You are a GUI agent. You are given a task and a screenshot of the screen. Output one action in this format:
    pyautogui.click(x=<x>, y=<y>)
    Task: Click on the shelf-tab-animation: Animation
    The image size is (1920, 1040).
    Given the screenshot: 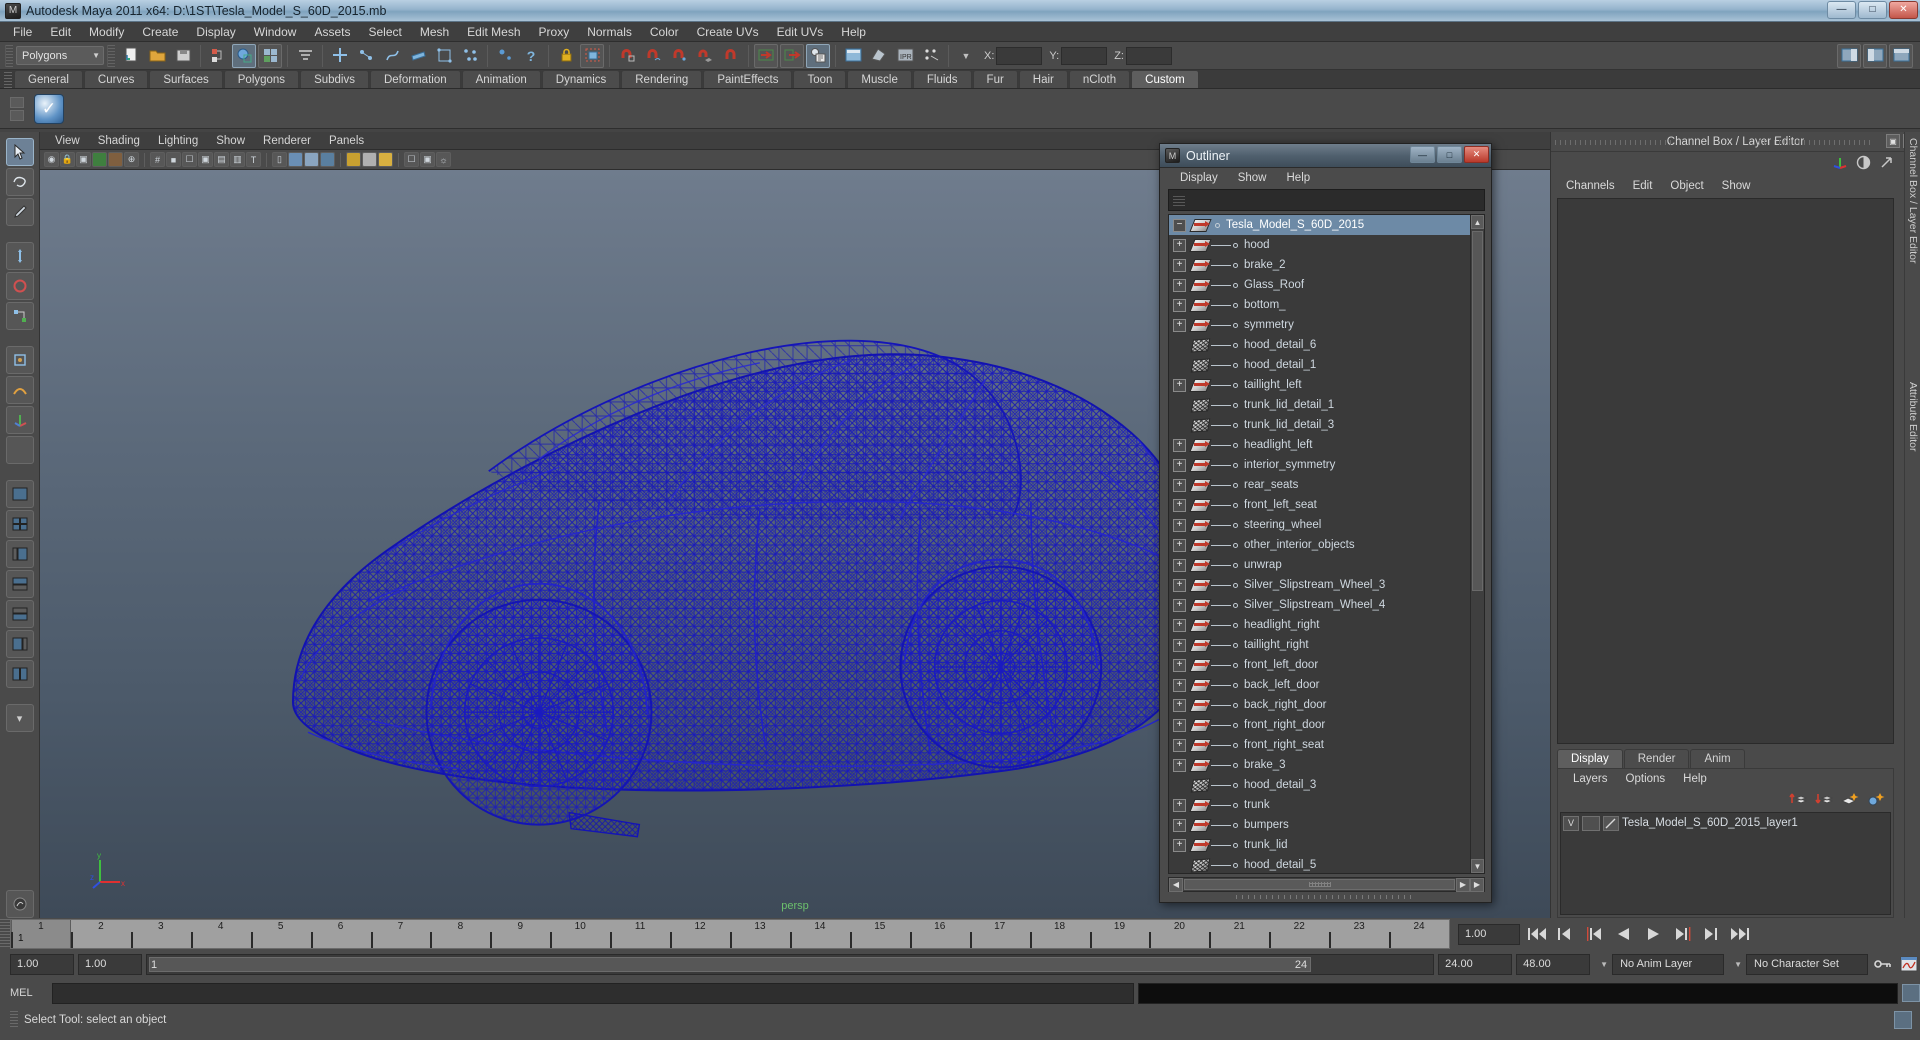 What is the action you would take?
    pyautogui.click(x=501, y=79)
    